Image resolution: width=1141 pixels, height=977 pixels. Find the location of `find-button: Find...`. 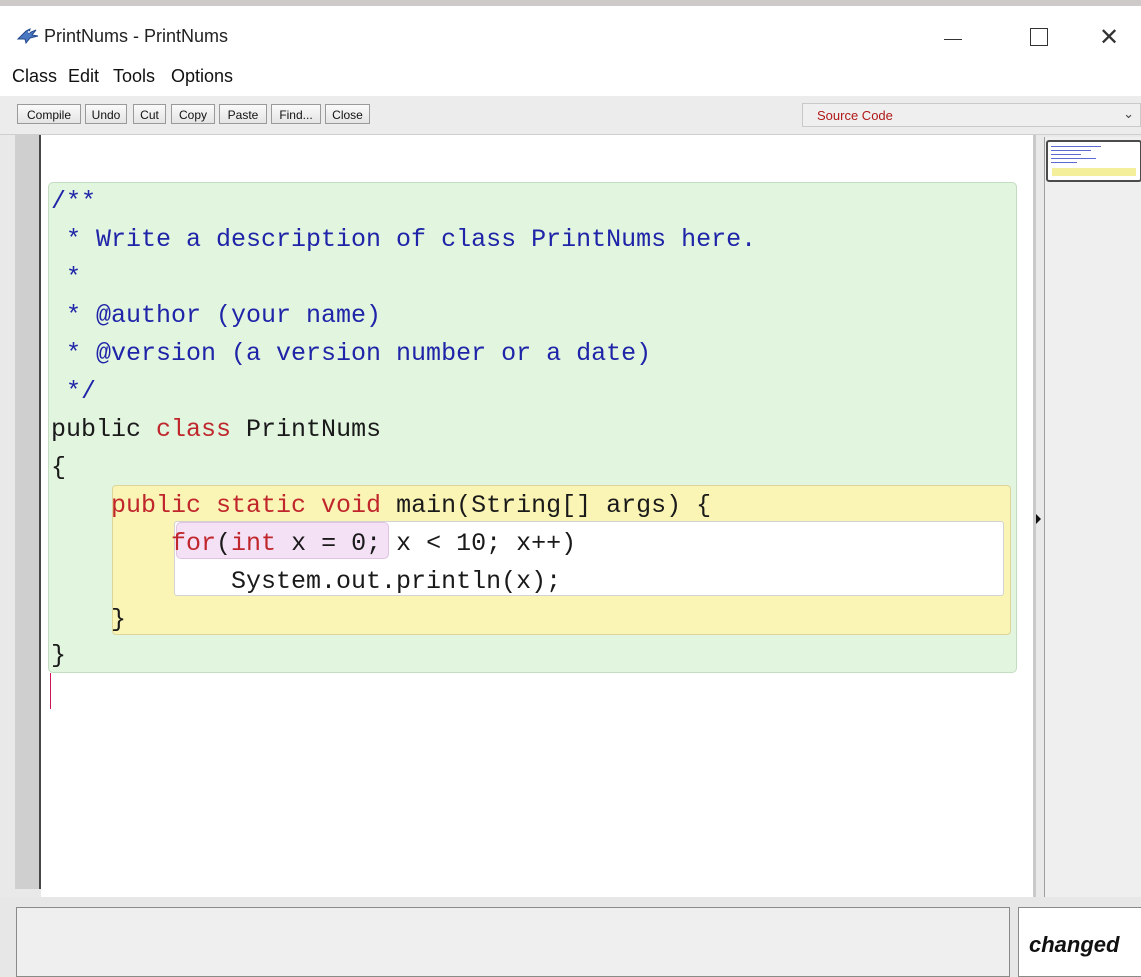

find-button: Find... is located at coordinates (296, 114).